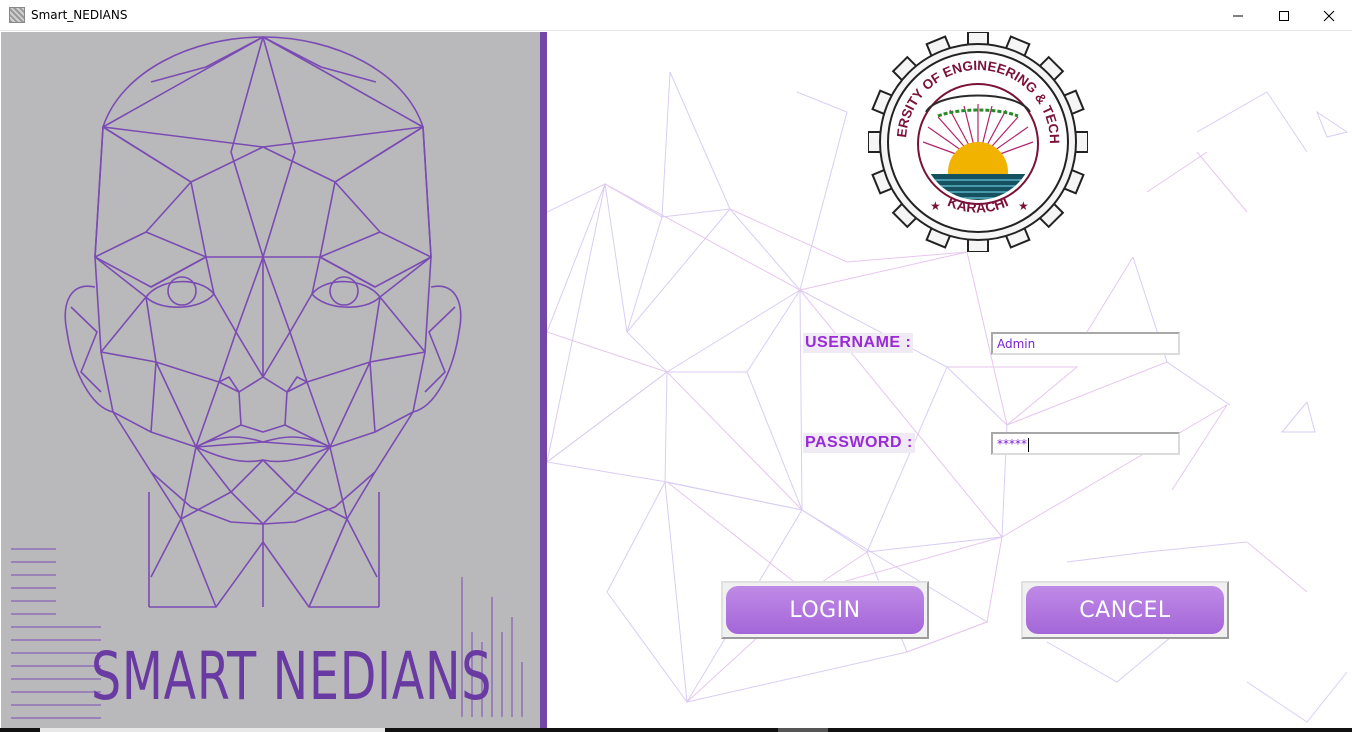 The image size is (1352, 732). I want to click on window-title: Smart_NEDIANS, so click(79, 15).